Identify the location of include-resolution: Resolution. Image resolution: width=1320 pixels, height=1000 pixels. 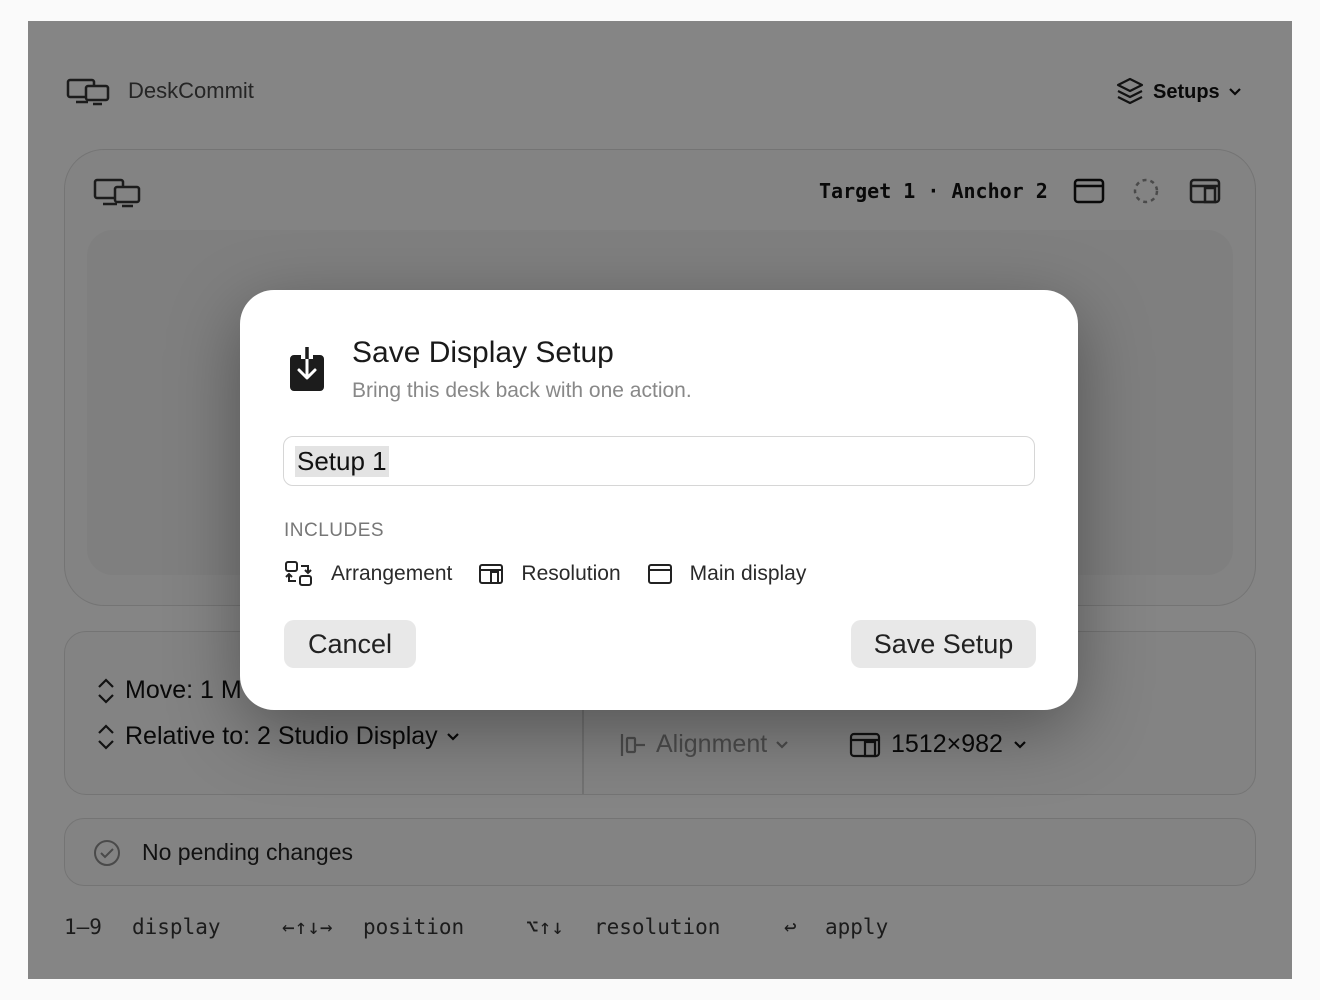
(571, 573).